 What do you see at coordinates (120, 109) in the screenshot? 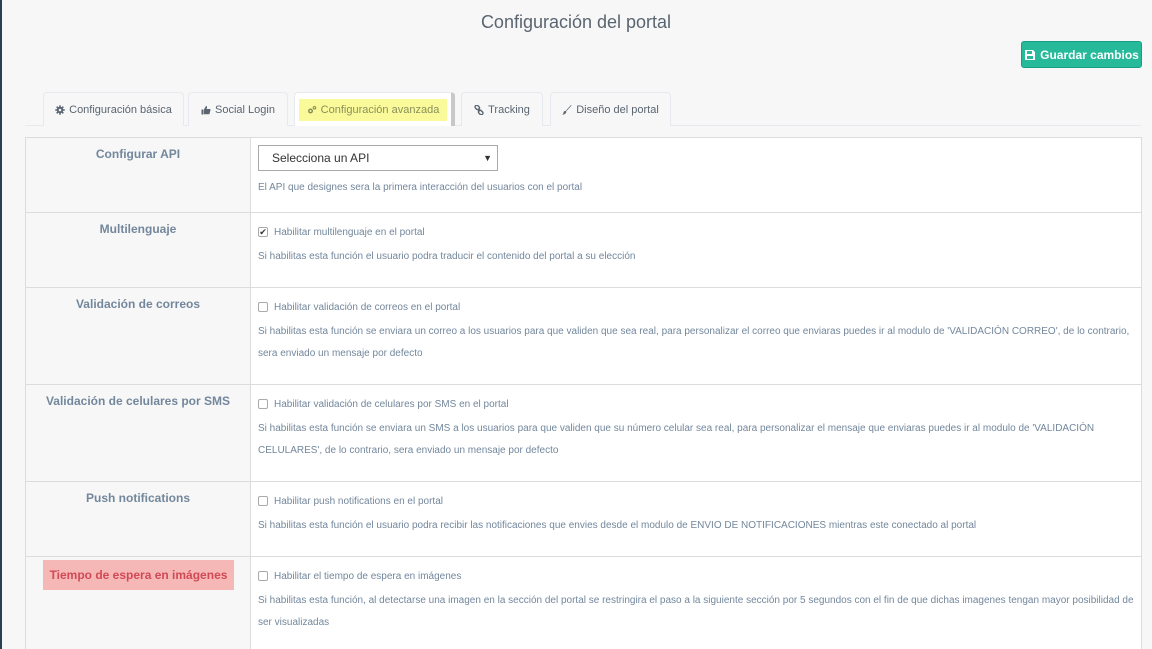
I see `tab-basic-config-label: Configuración básica` at bounding box center [120, 109].